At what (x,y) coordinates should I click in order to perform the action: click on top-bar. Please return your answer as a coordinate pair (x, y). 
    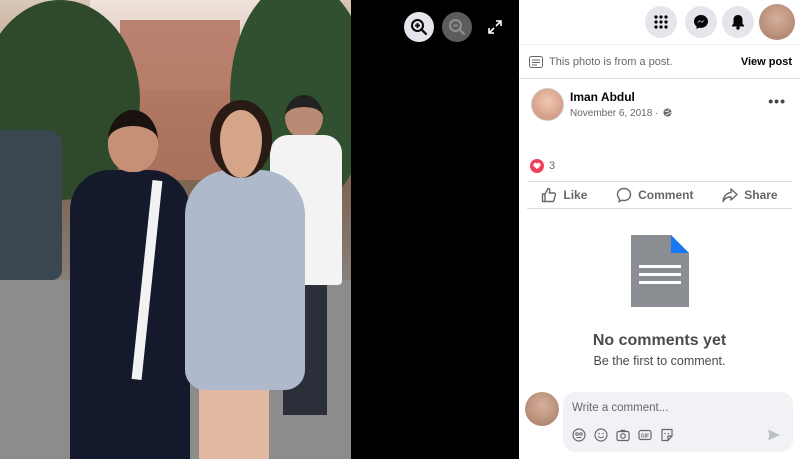
    Looking at the image, I should click on (659, 22).